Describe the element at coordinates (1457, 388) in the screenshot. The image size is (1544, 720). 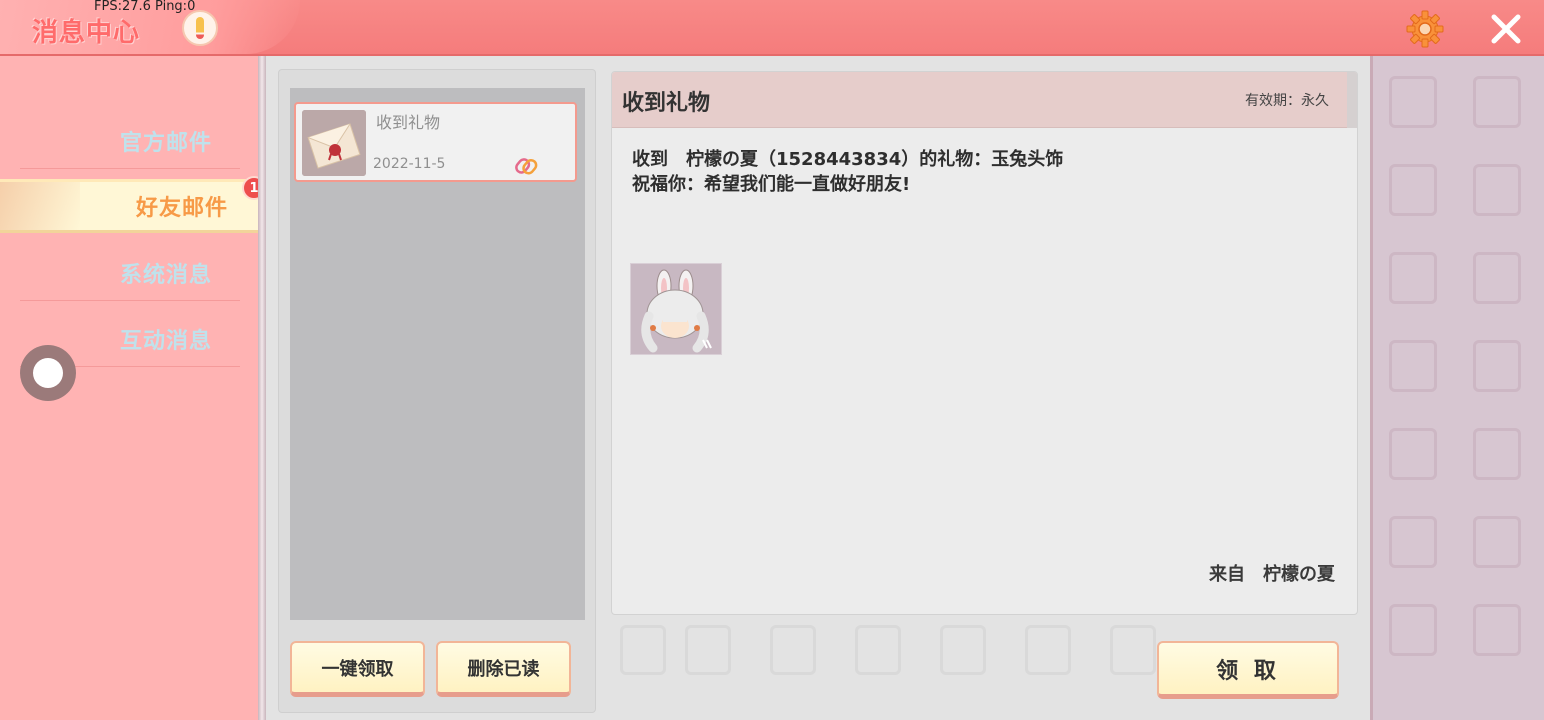
I see `decorative-background-strip` at that location.